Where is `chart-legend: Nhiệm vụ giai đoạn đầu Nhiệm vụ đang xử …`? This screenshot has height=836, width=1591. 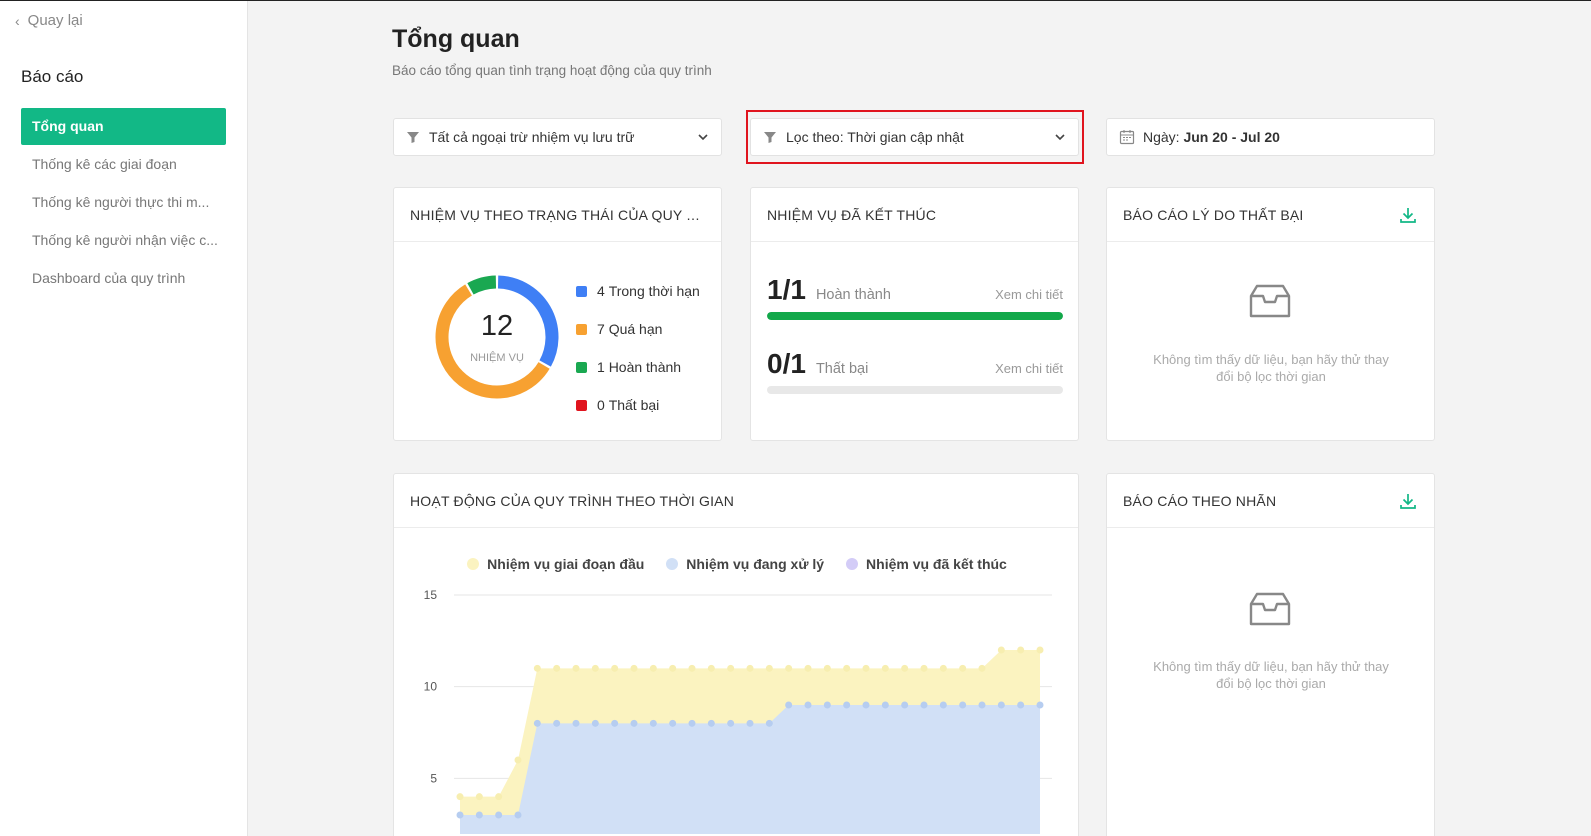
chart-legend: Nhiệm vụ giai đoạn đầu Nhiệm vụ đang xử … is located at coordinates (737, 564).